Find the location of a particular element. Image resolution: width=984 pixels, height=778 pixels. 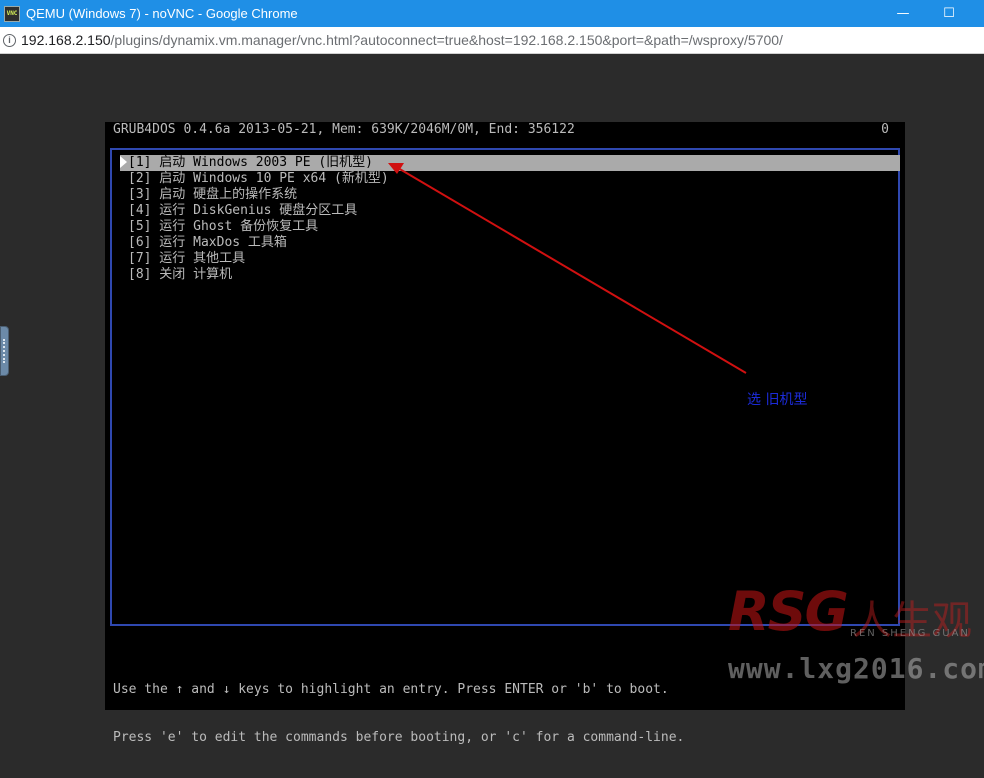

boot-menu-item-label: [7] 运行 其他工具 is located at coordinates (187, 258).